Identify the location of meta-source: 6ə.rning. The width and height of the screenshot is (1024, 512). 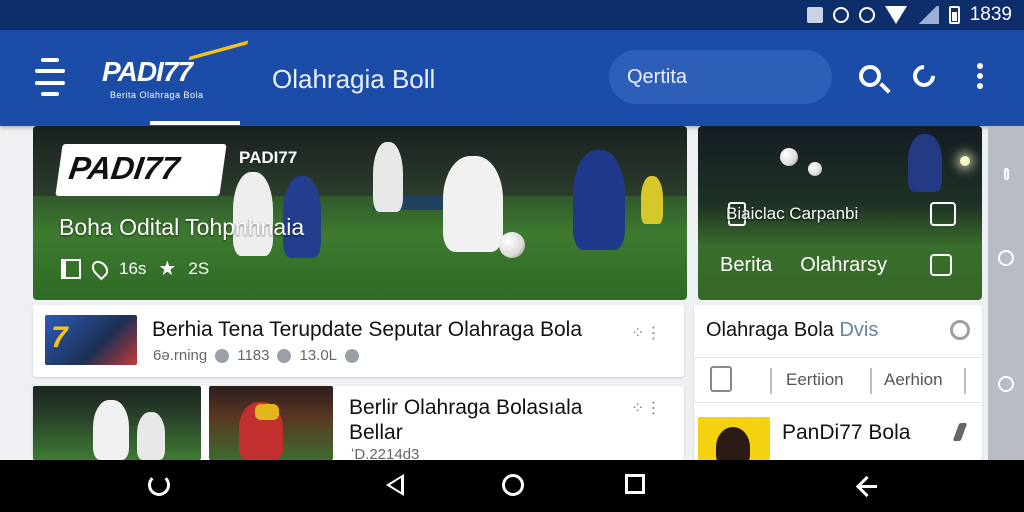
(180, 355).